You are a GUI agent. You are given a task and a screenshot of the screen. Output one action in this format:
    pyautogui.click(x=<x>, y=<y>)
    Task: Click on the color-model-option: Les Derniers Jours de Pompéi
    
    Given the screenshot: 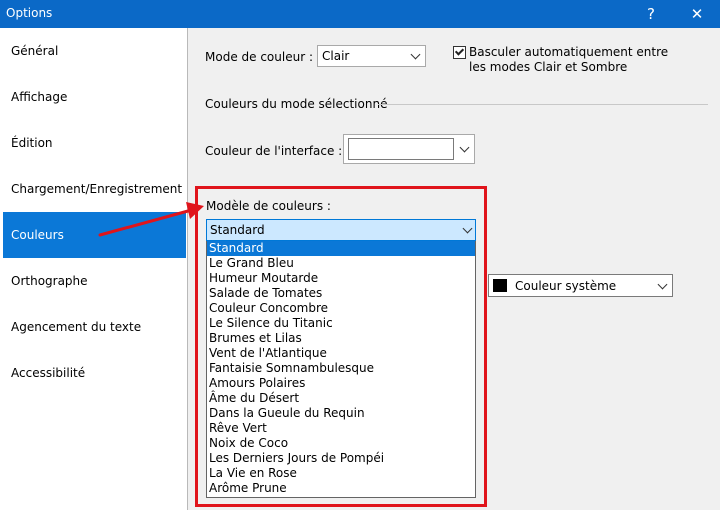 What is the action you would take?
    pyautogui.click(x=341, y=458)
    